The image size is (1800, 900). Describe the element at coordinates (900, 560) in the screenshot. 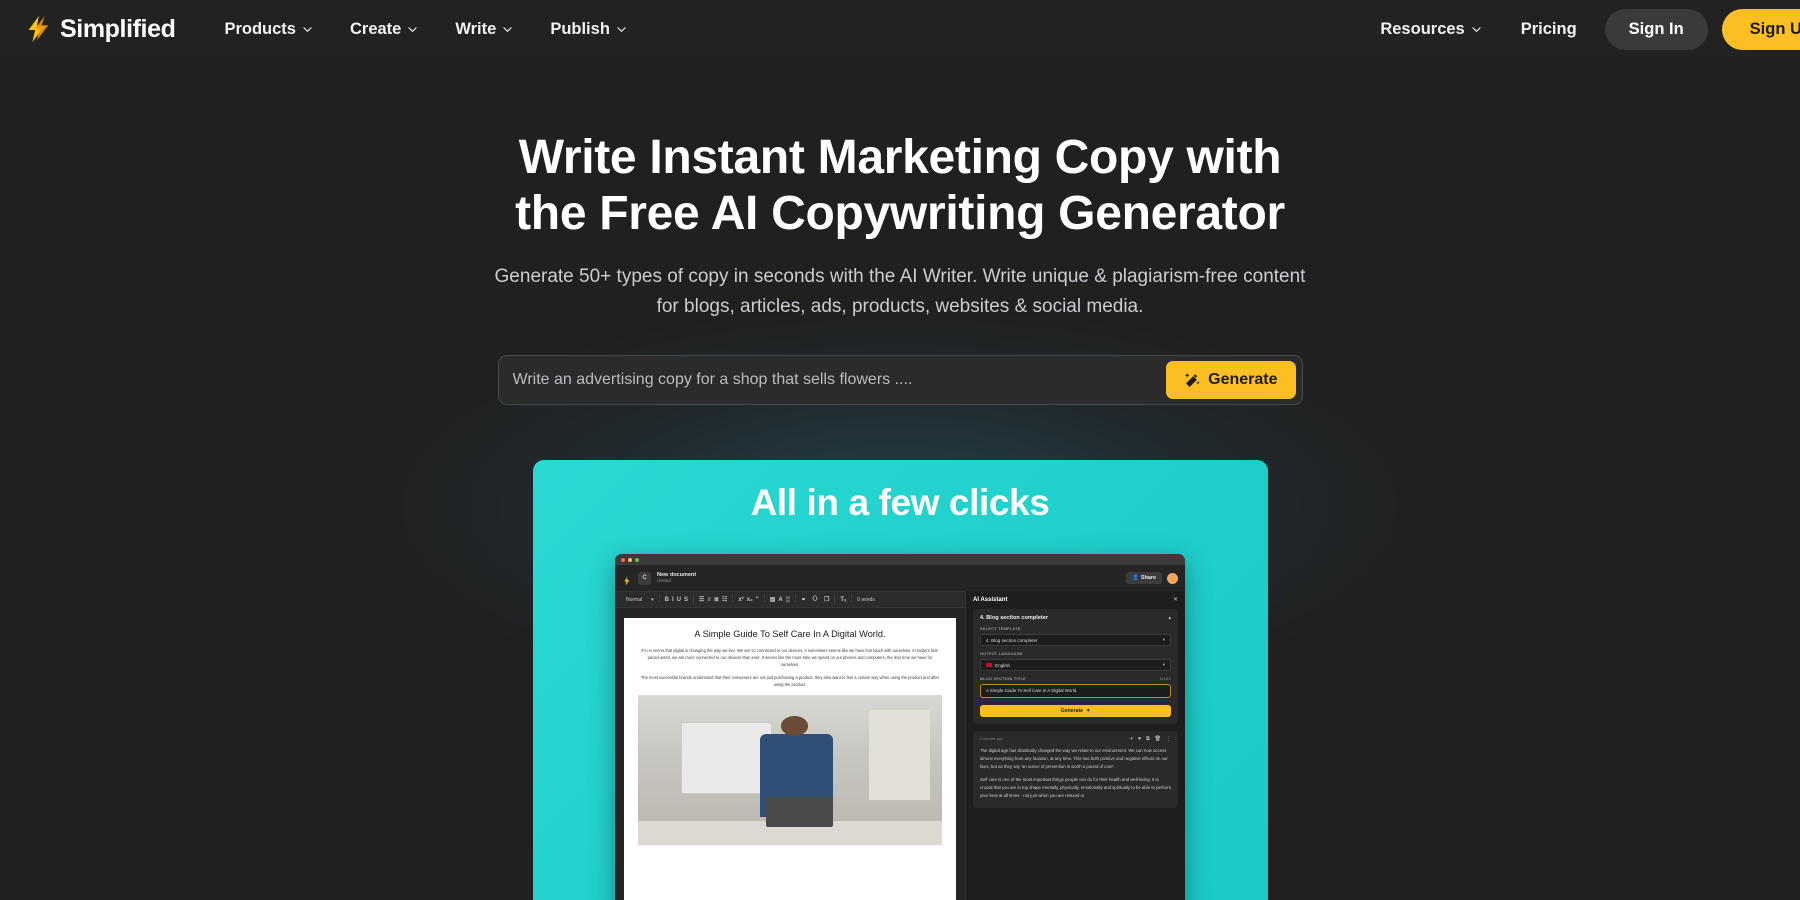

I see `mock-window-titlebar` at that location.